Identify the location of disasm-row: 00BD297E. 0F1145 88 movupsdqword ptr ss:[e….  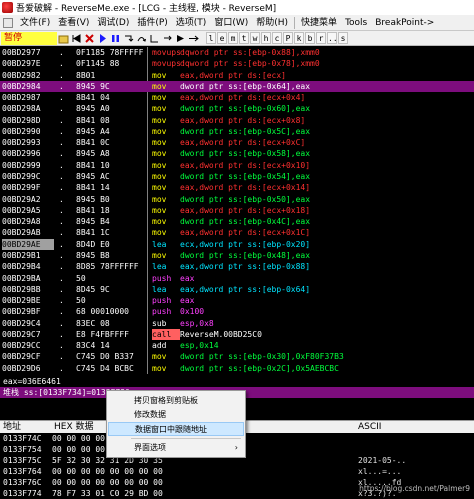
(237, 63).